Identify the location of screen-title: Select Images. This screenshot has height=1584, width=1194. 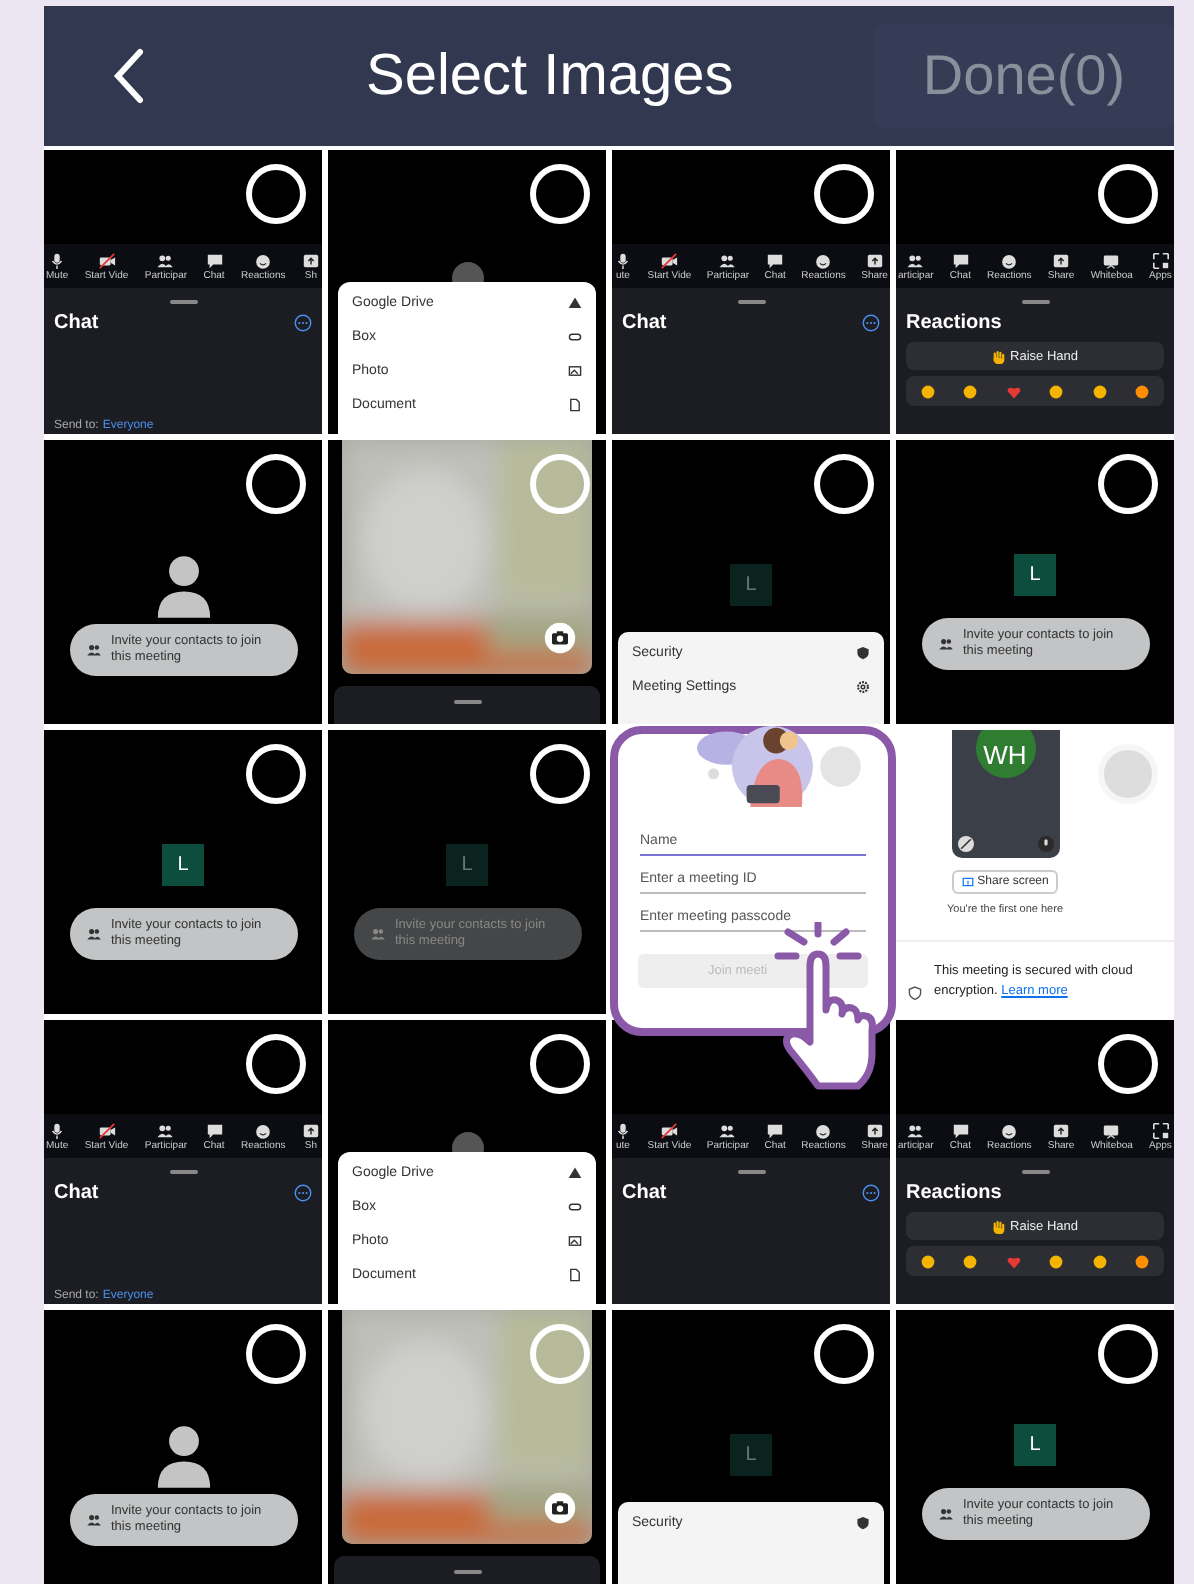
(550, 76).